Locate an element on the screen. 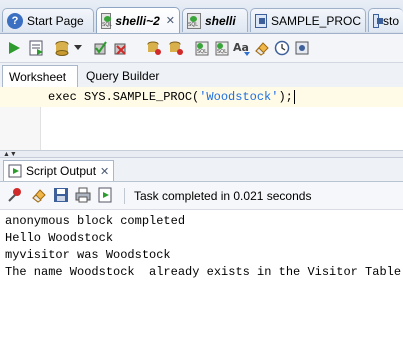  database-dropdown-button is located at coordinates (78, 48).